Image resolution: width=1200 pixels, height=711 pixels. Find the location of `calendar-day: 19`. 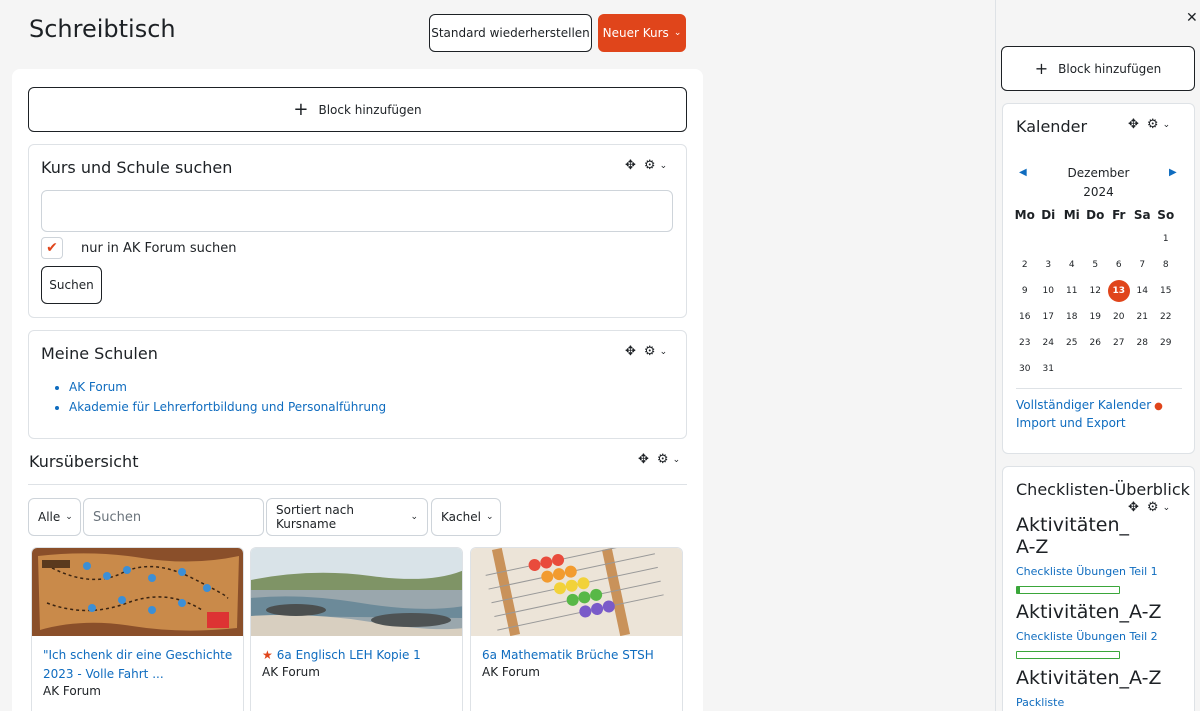

calendar-day: 19 is located at coordinates (1096, 317).